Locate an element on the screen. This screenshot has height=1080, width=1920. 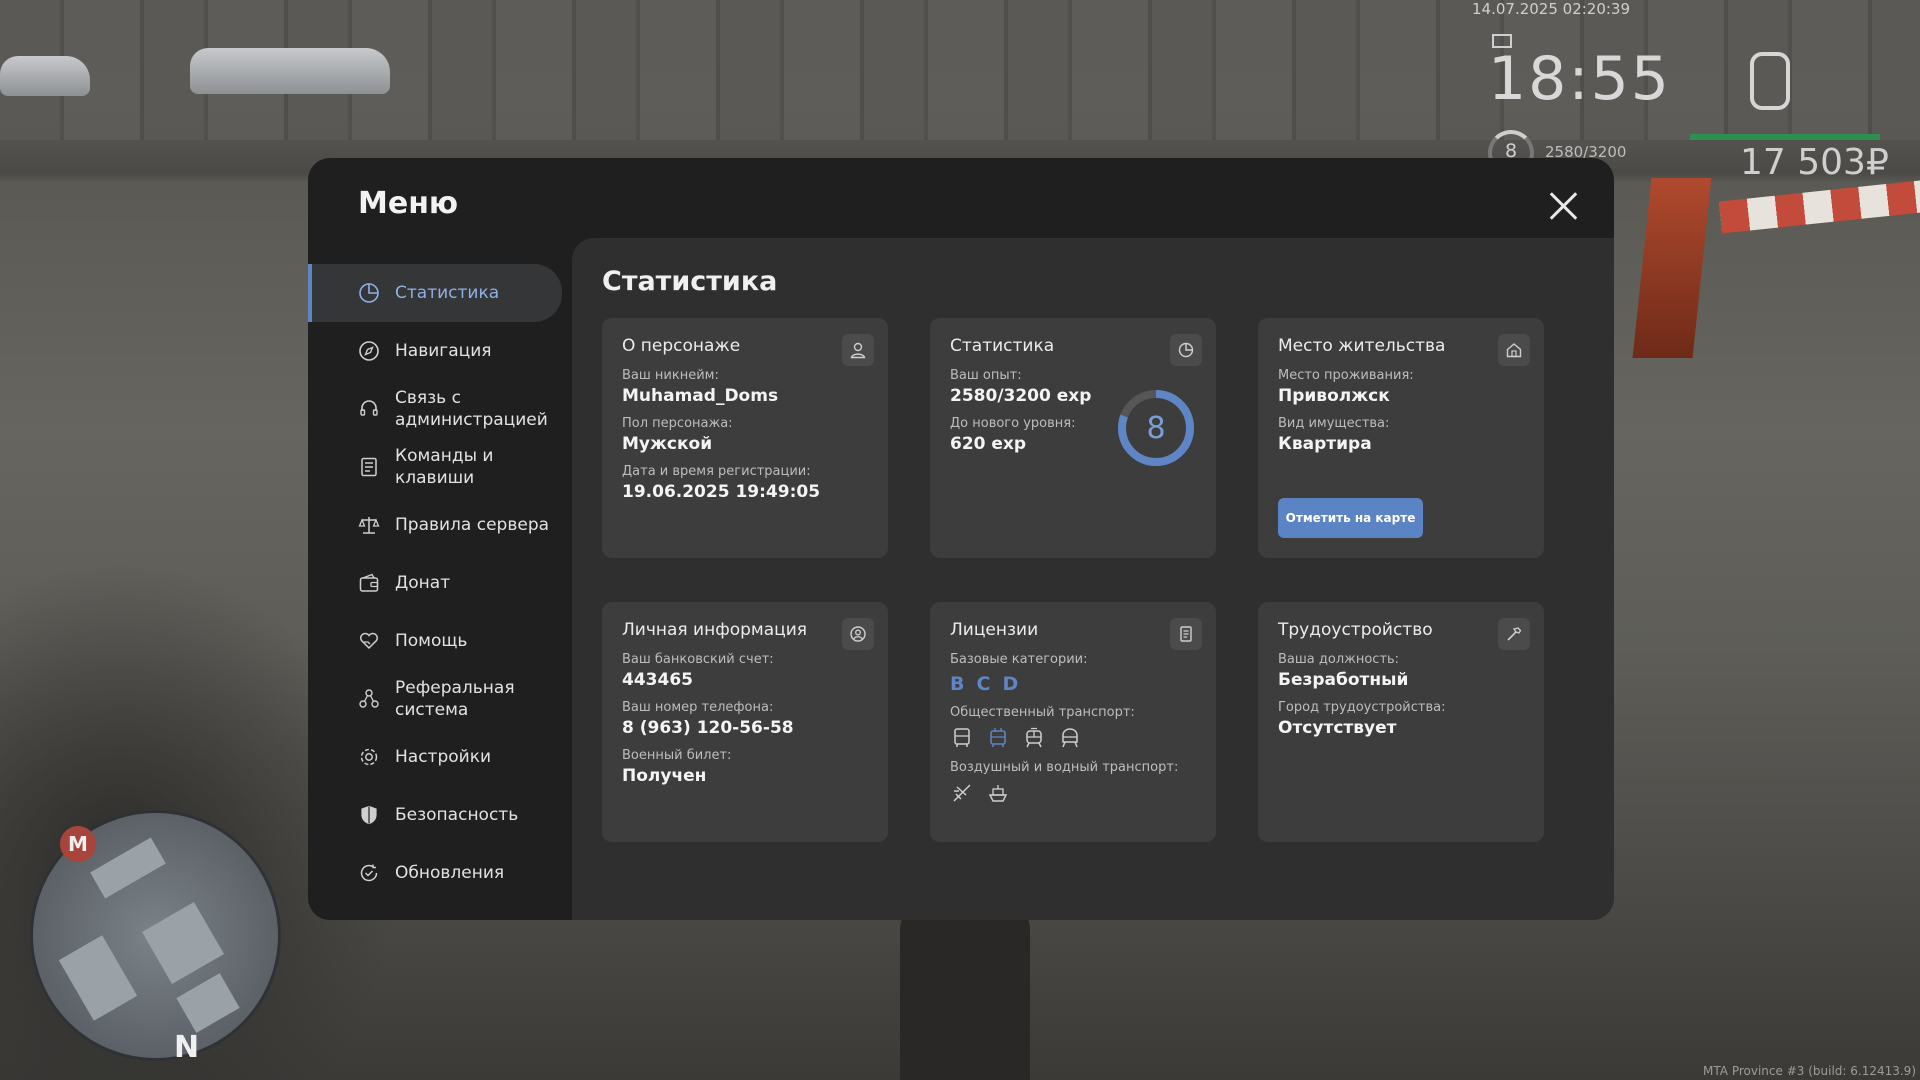
referral-icon is located at coordinates (369, 699).